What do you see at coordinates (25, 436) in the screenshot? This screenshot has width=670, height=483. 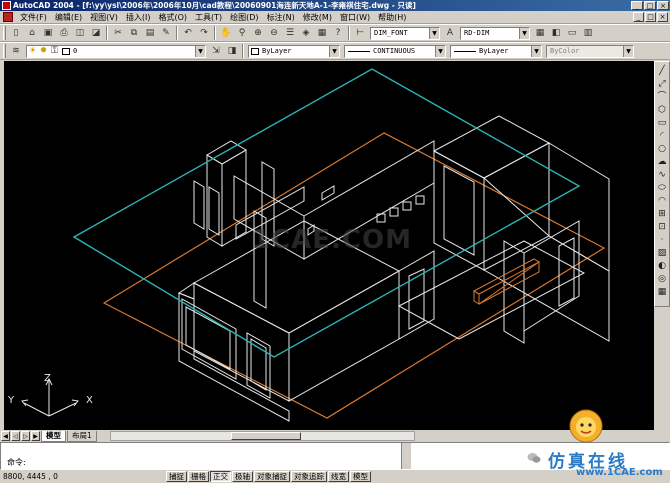 I see `next-tab-icon: ▷` at bounding box center [25, 436].